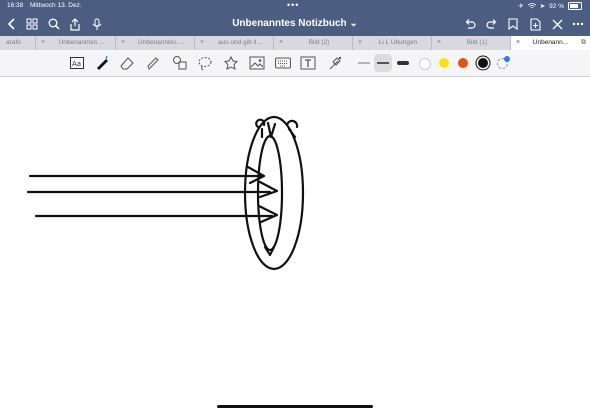 The image size is (590, 417). I want to click on tab-7-active: × Unbenann... ⧉, so click(550, 43).